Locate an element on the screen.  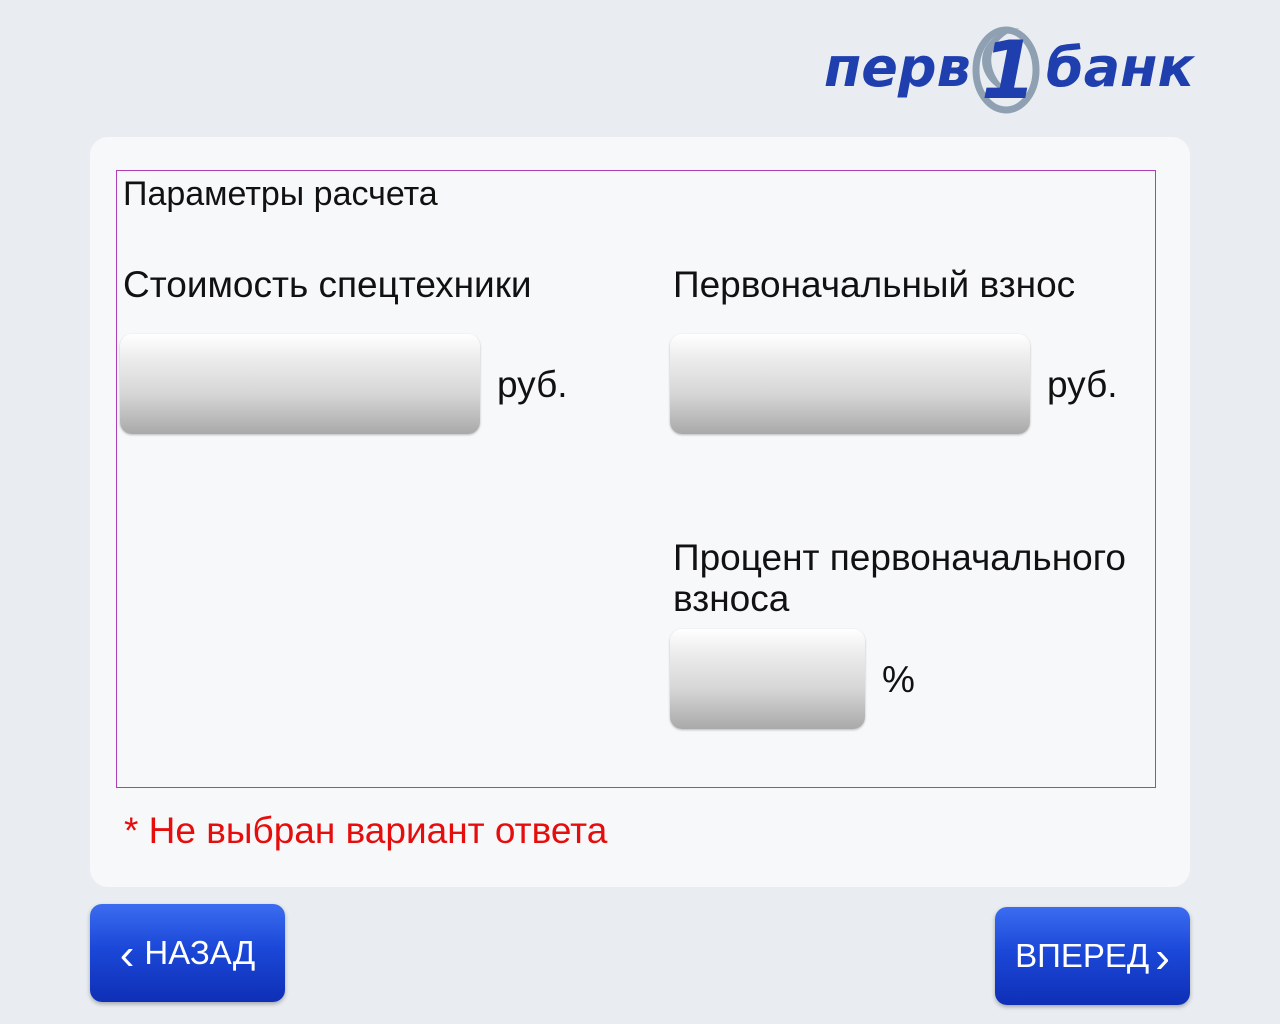
validation-error-message: * Не выбран вариант ответа is located at coordinates (366, 830).